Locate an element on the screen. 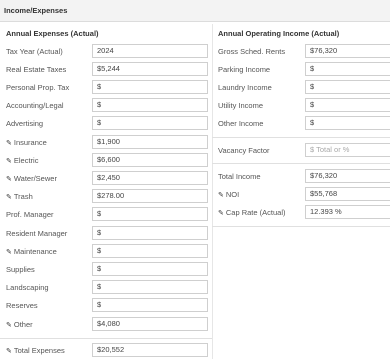 This screenshot has width=390, height=359. income-total-label-text: Total Income is located at coordinates (239, 176).